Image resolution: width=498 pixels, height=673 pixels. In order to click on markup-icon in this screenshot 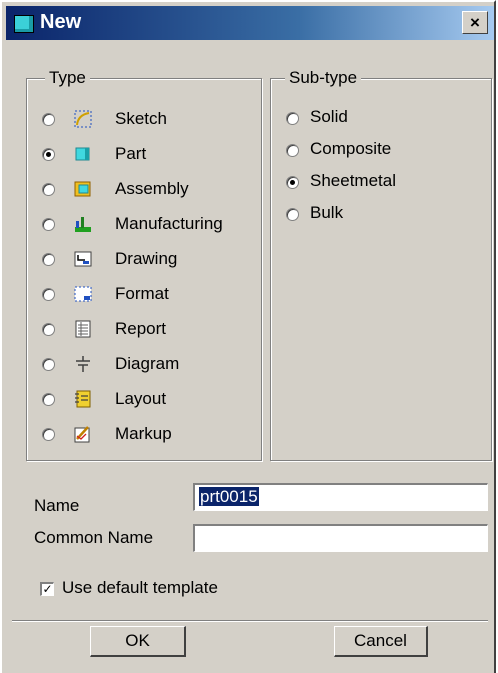, I will do `click(82, 434)`.